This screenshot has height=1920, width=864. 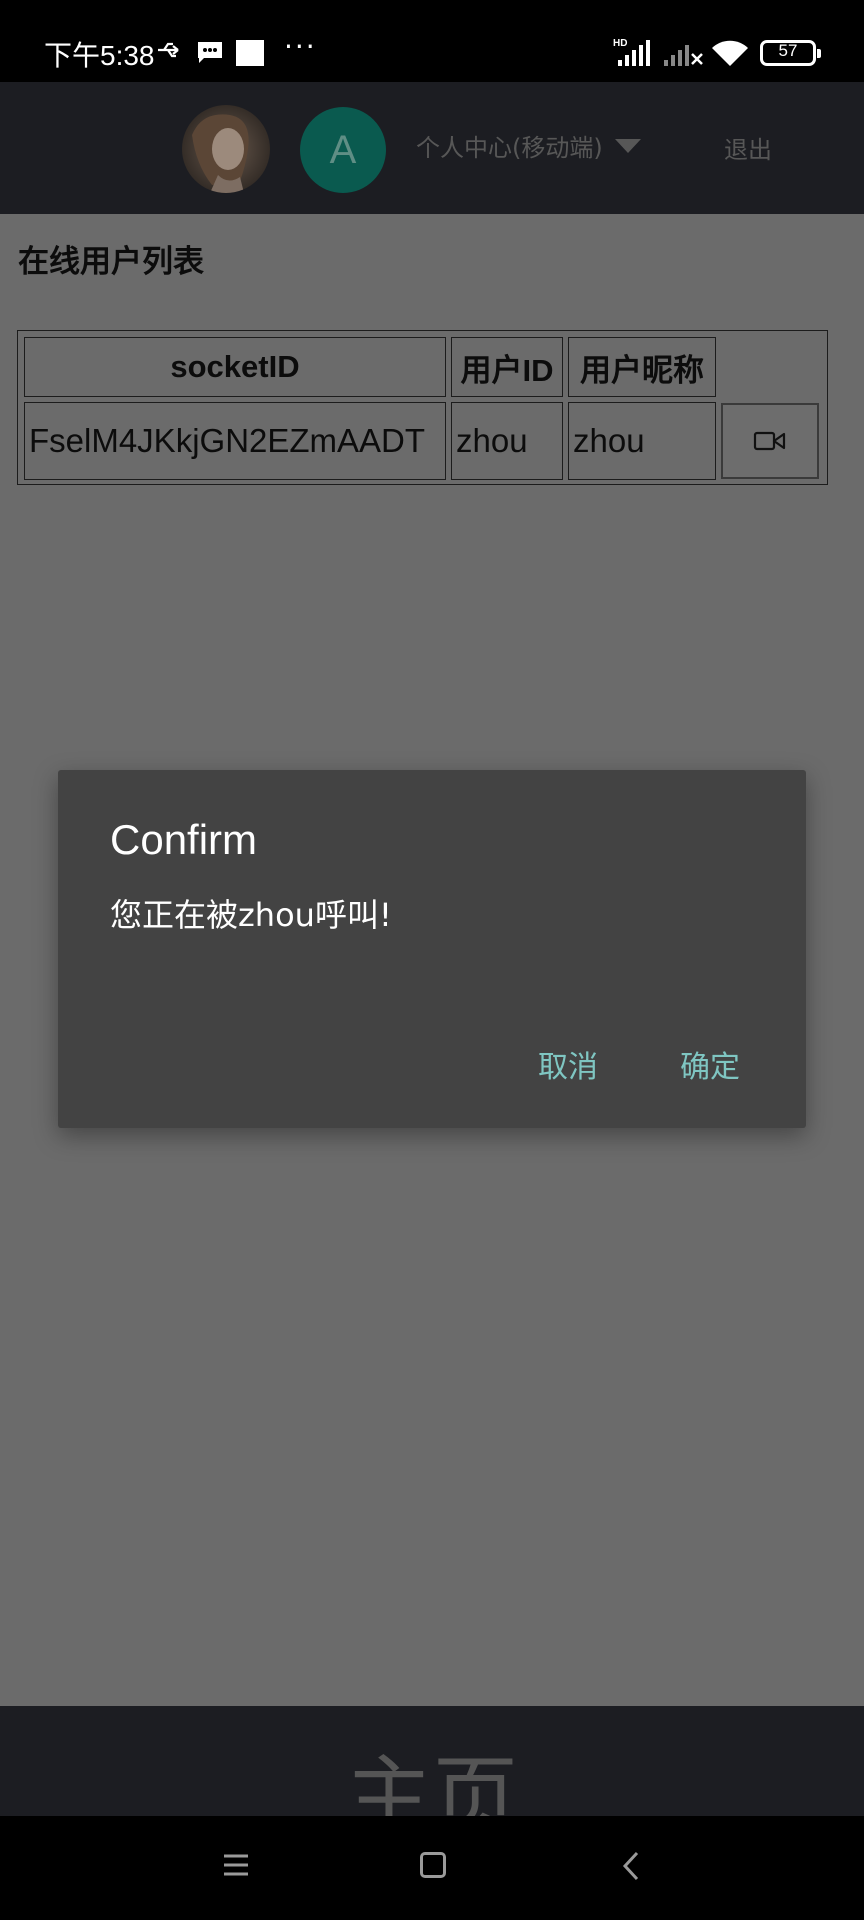 I want to click on wifi-icon, so click(x=730, y=53).